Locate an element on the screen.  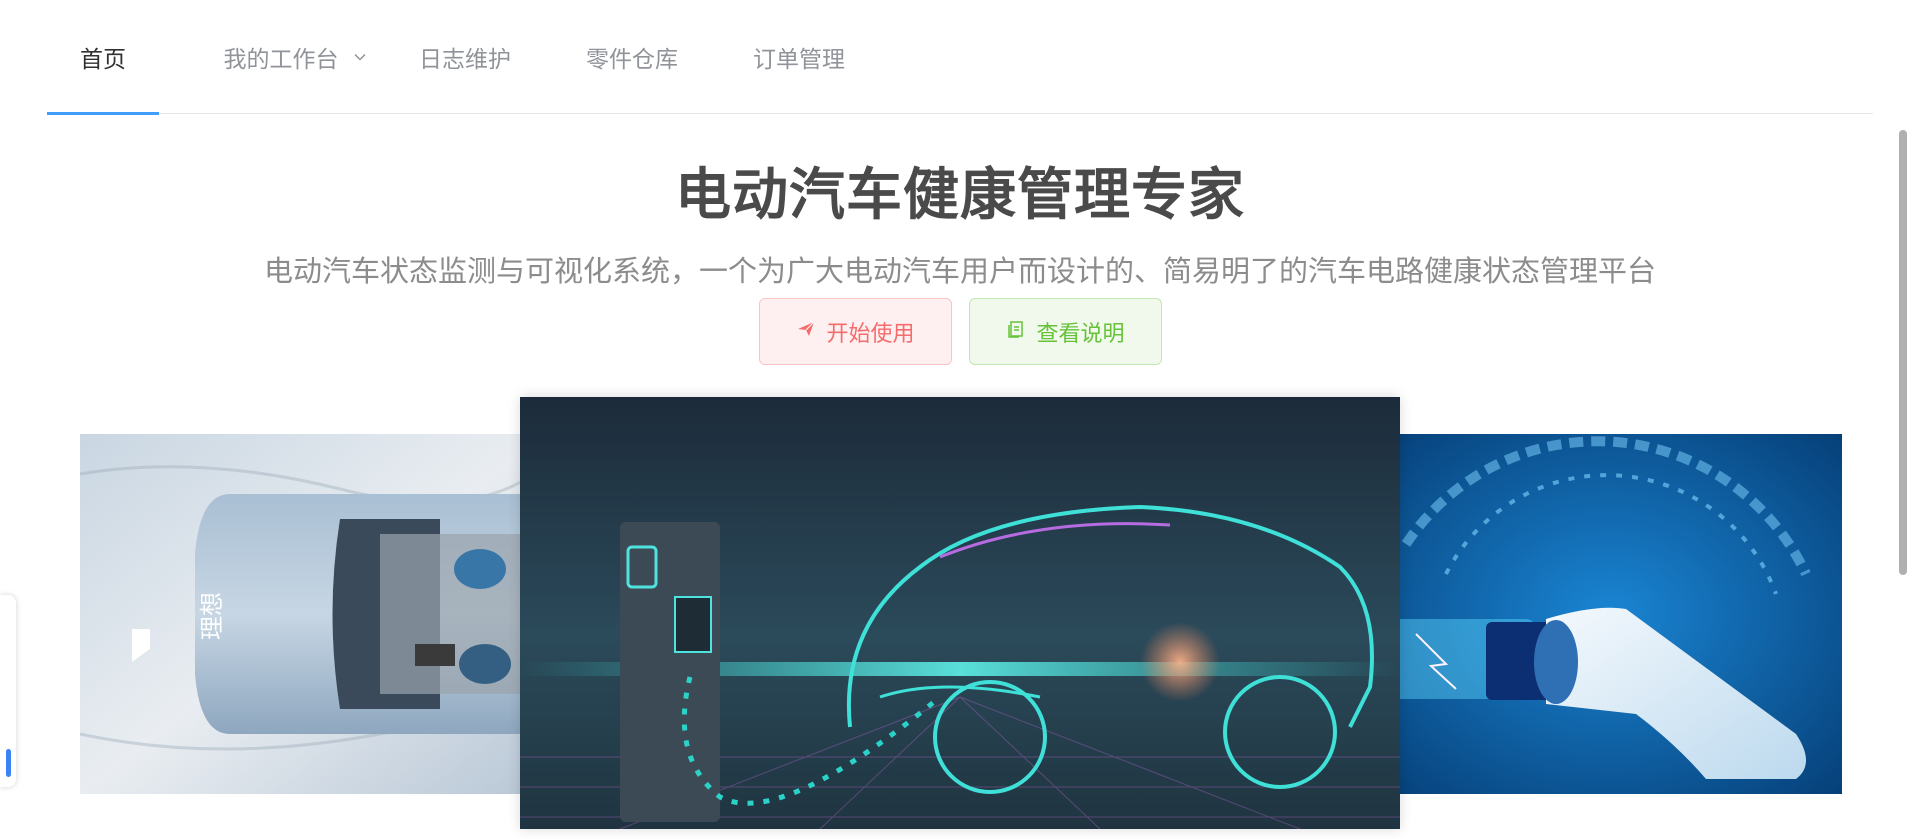
menu-item-log: 日志维护 is located at coordinates (465, 57).